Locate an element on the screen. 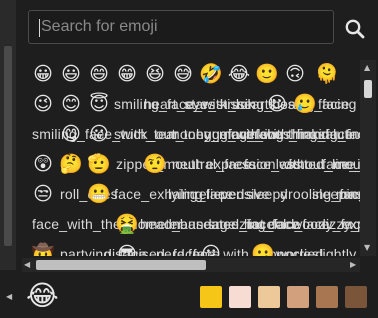 The width and height of the screenshot is (378, 318). emoji-label: nauseated_face is located at coordinates (223, 224).